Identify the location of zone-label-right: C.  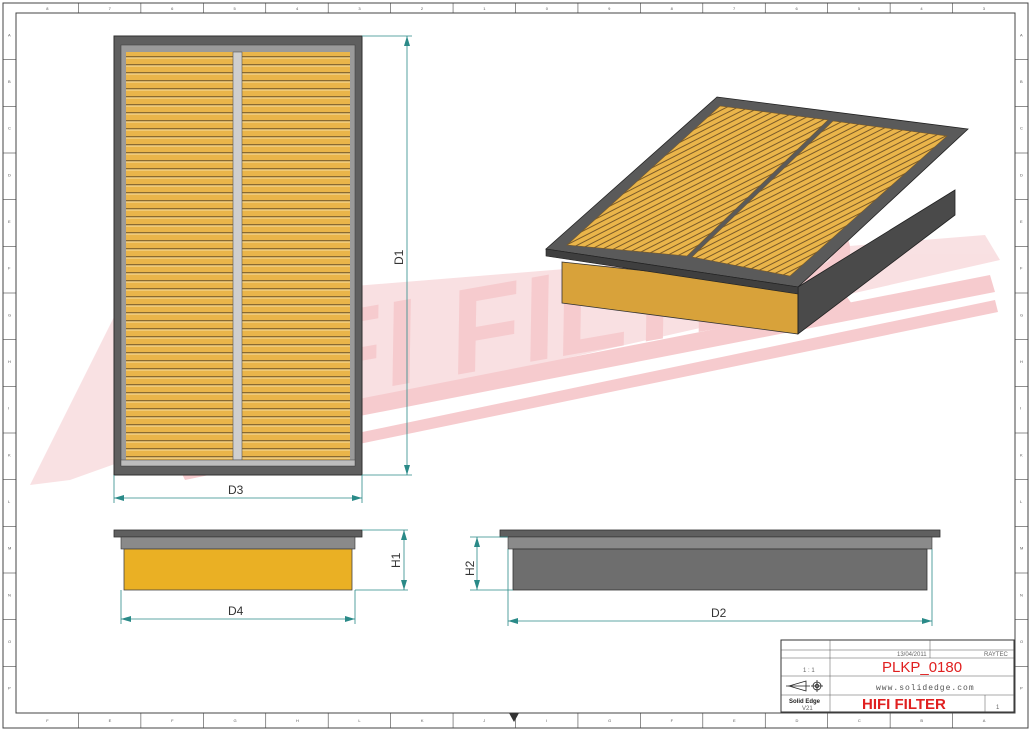
(1021, 128).